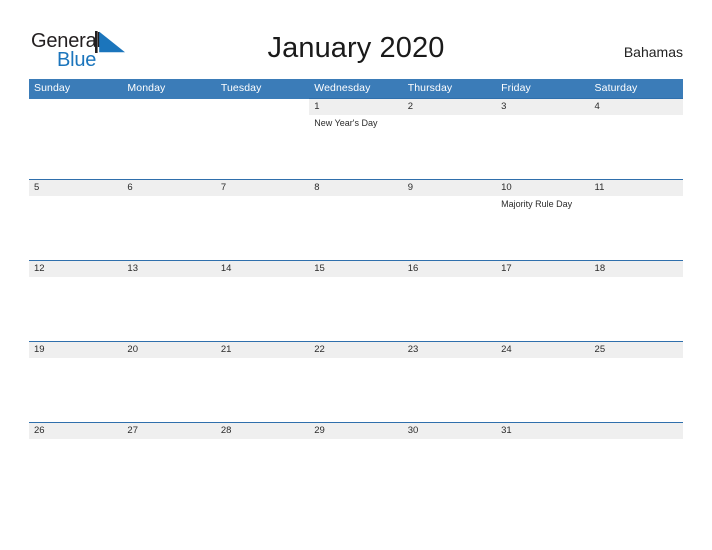 Image resolution: width=712 pixels, height=550 pixels. I want to click on calendar-day-cell: 26, so click(76, 462).